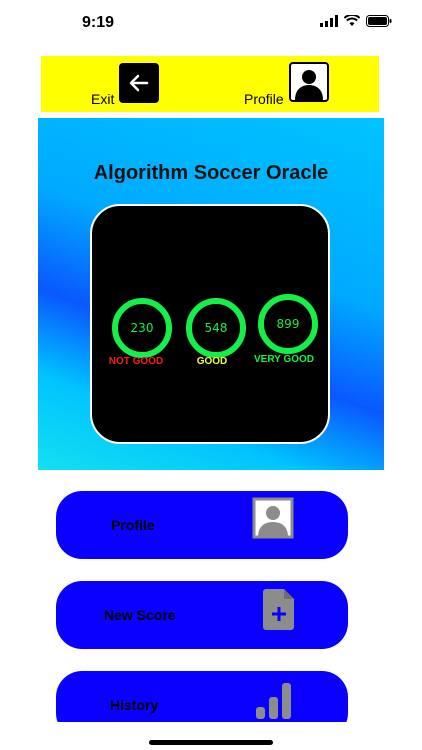  What do you see at coordinates (211, 736) in the screenshot?
I see `bottom-safe-area` at bounding box center [211, 736].